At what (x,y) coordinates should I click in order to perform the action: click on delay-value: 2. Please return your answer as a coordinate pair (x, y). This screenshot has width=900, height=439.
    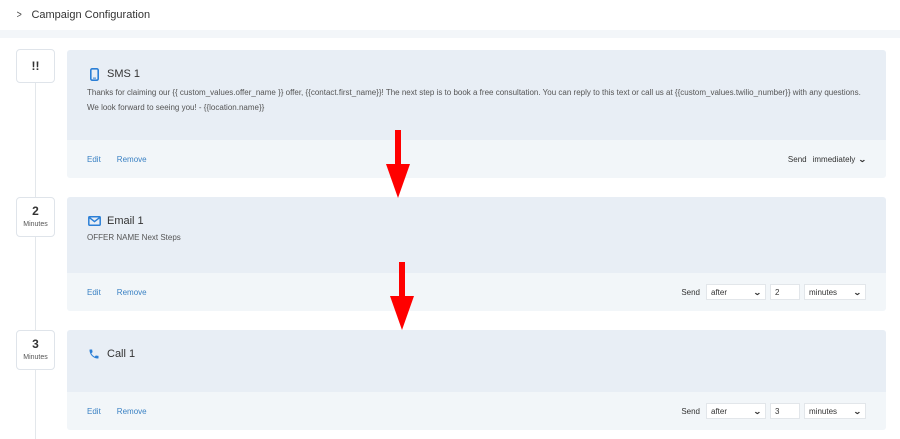
    Looking at the image, I should click on (35, 211).